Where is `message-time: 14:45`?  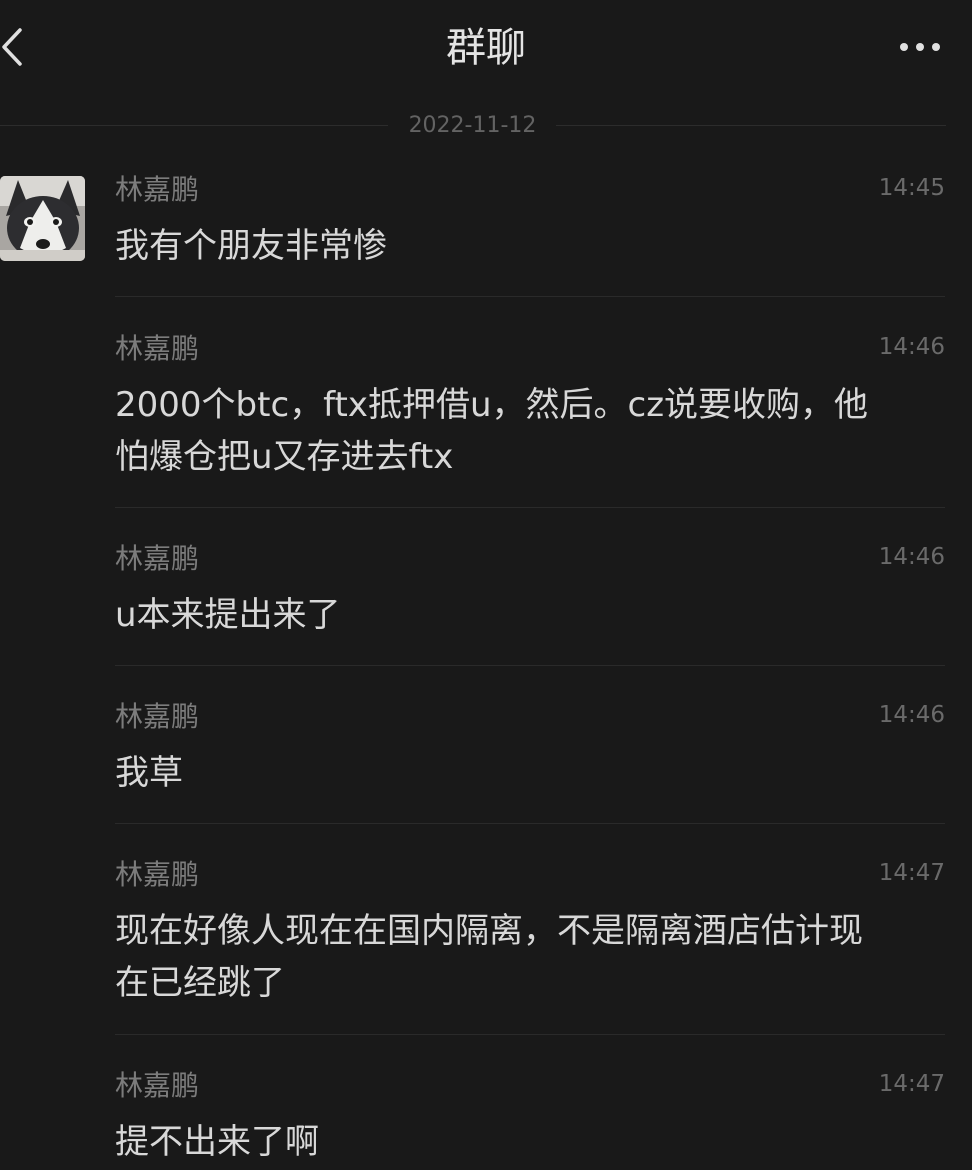
message-time: 14:45 is located at coordinates (911, 188).